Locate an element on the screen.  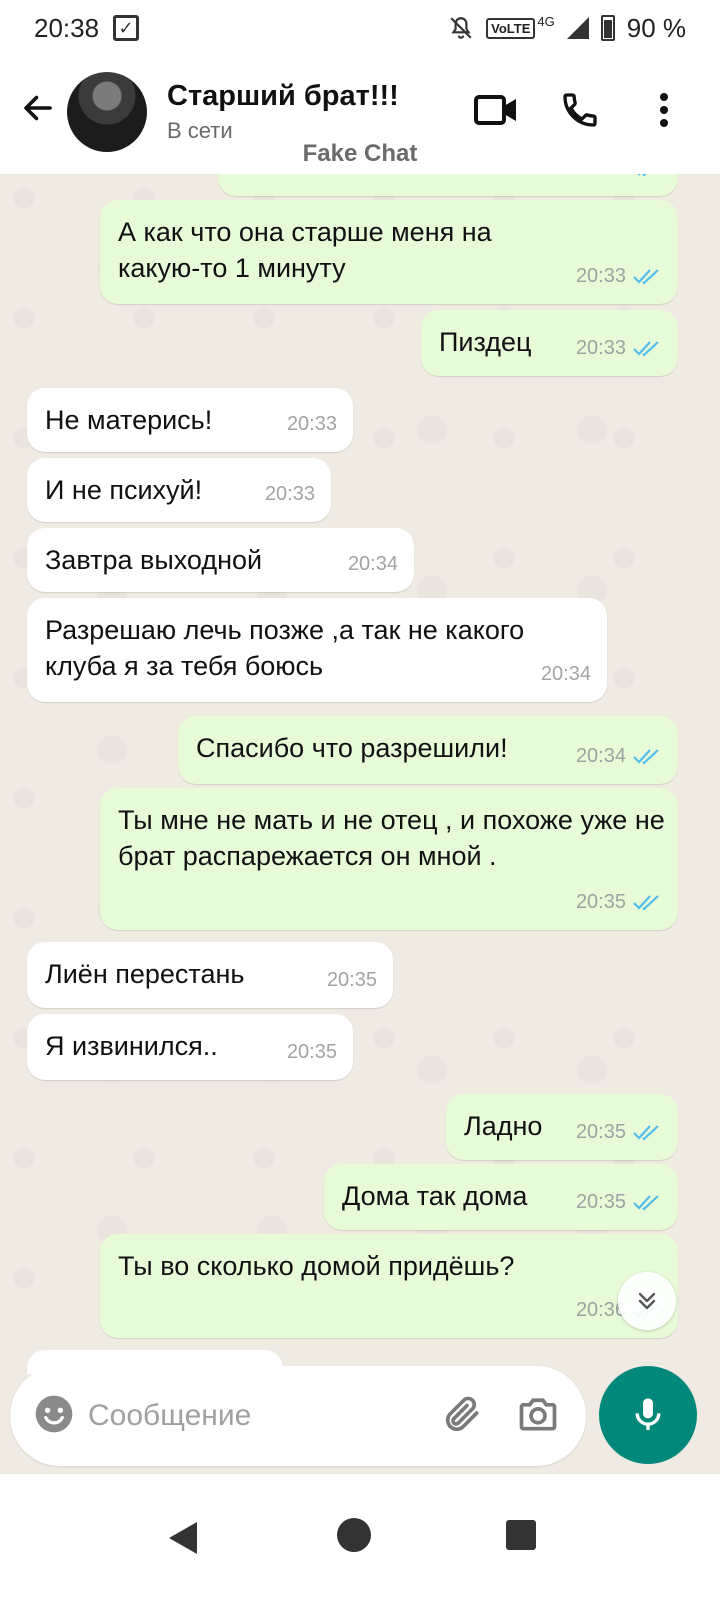
nav-recents-button is located at coordinates (521, 1535).